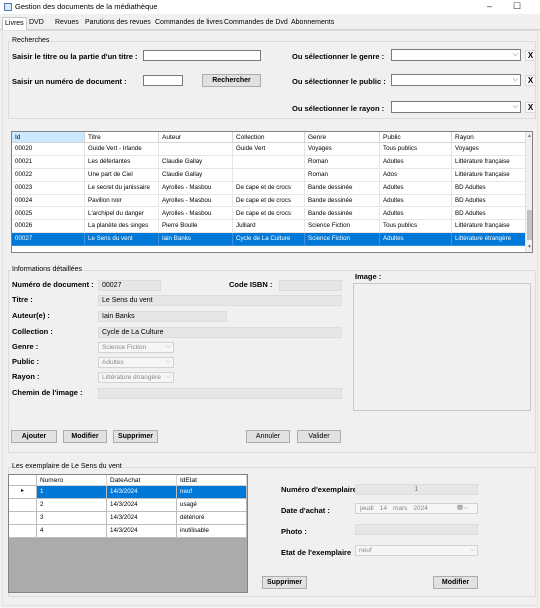 This screenshot has width=540, height=608. I want to click on cell-id: 00022, so click(48, 175).